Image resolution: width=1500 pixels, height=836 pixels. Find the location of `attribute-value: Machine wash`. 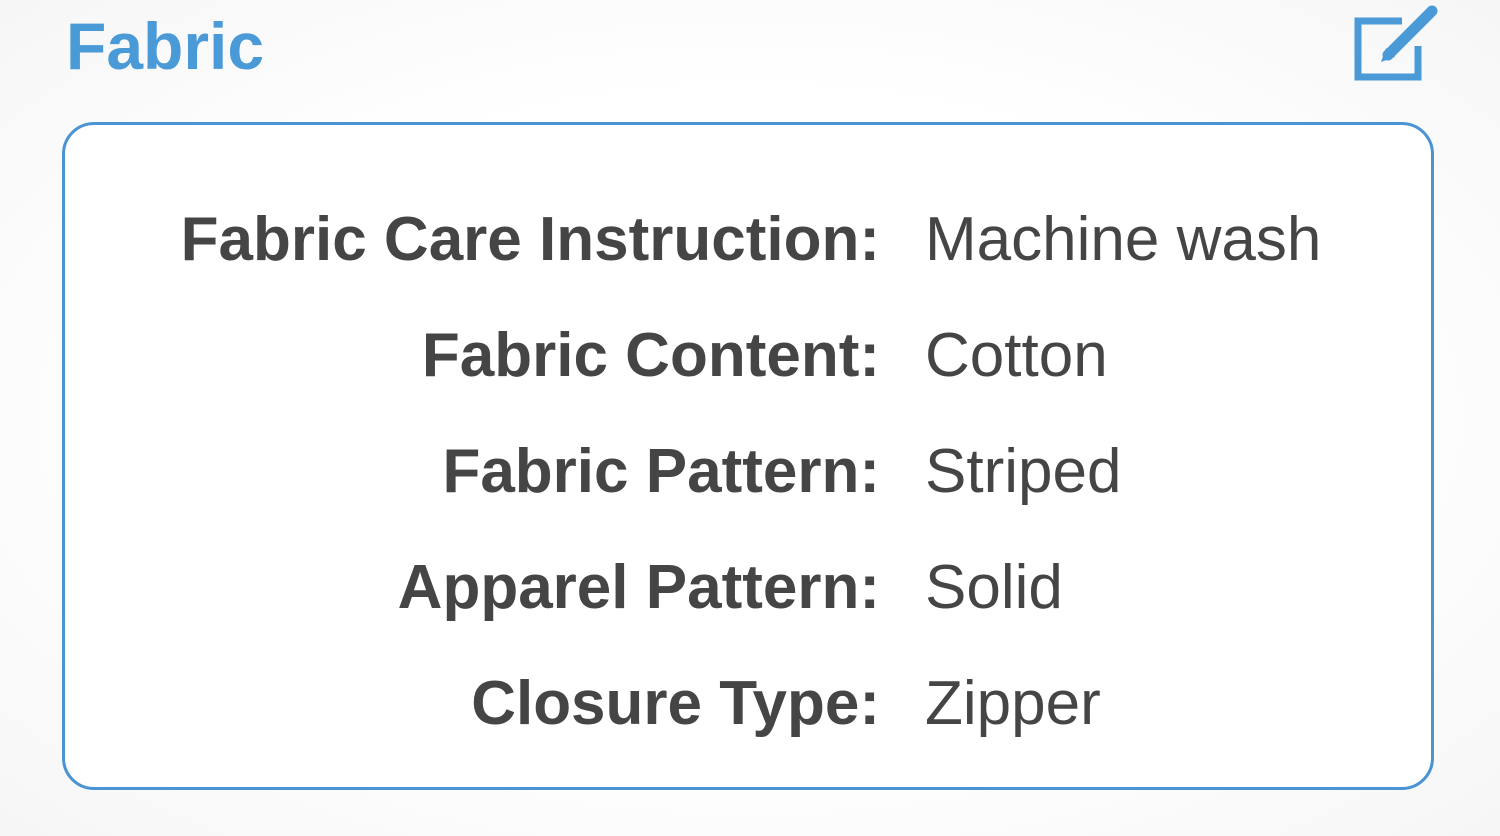

attribute-value: Machine wash is located at coordinates (1123, 239).